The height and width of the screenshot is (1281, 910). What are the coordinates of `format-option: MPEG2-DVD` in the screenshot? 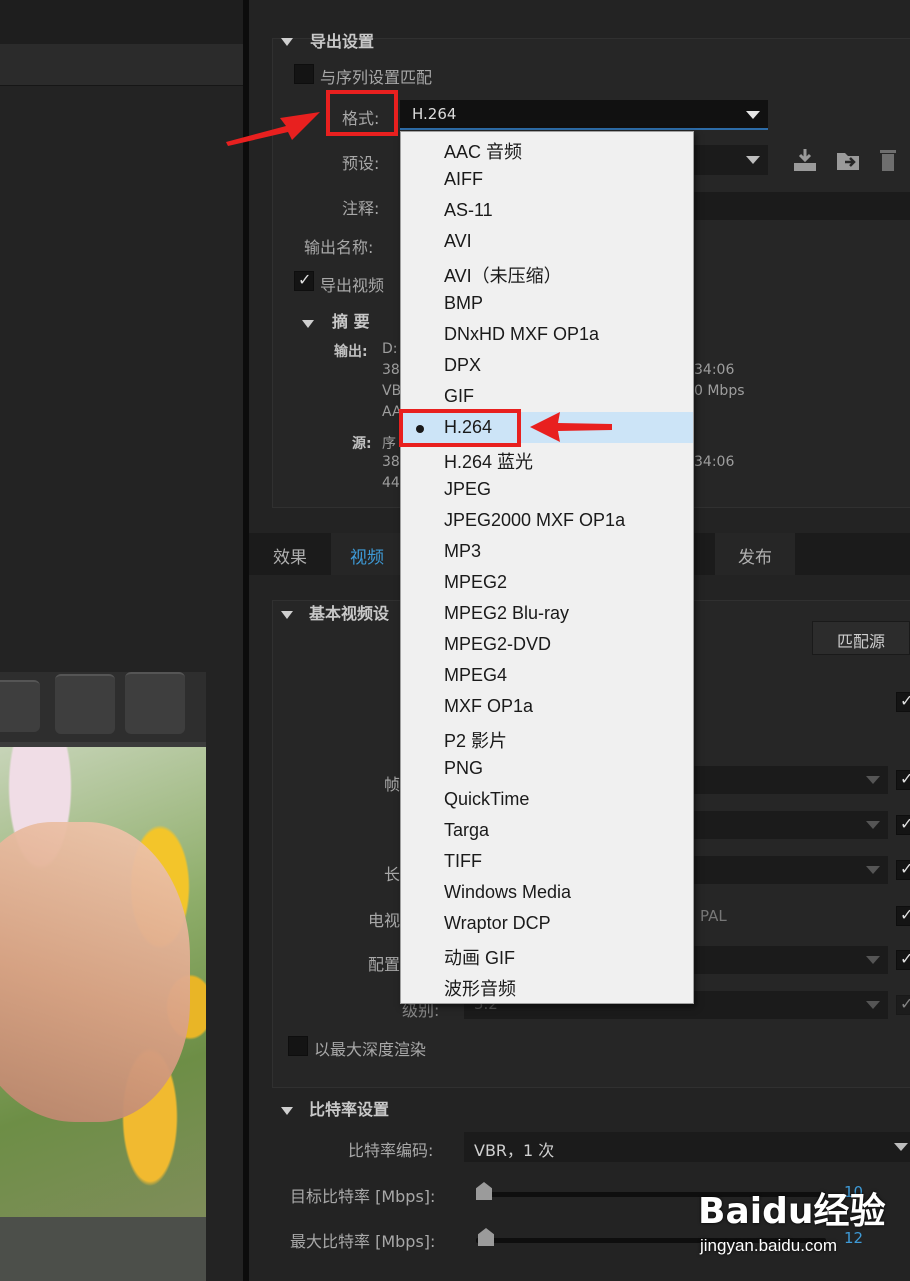 It's located at (547, 644).